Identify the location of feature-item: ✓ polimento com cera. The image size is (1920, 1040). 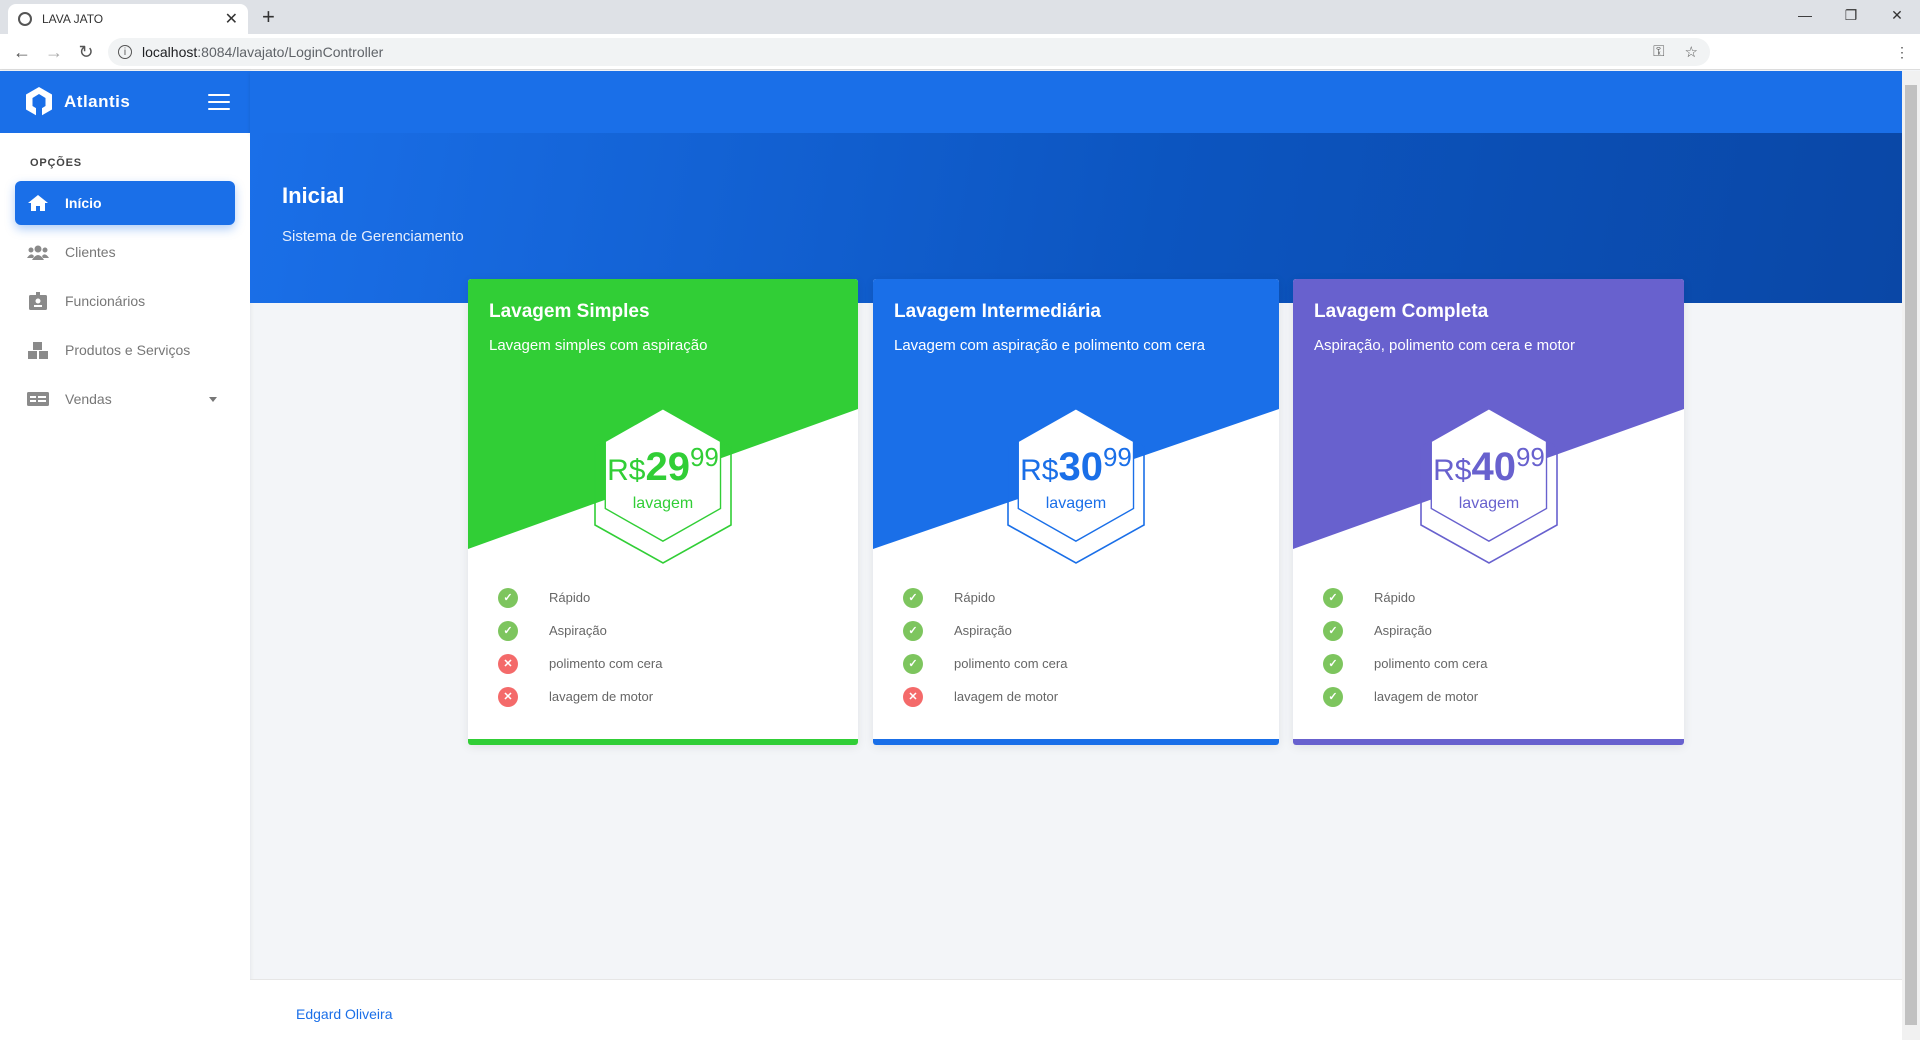
(1405, 663).